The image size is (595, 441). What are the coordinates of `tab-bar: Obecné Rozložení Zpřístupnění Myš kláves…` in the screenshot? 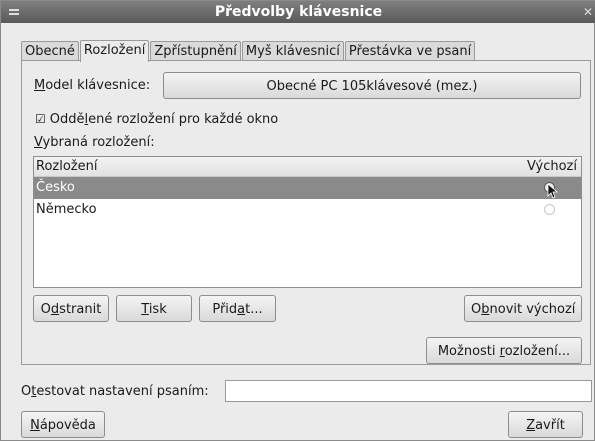 It's located at (248, 51).